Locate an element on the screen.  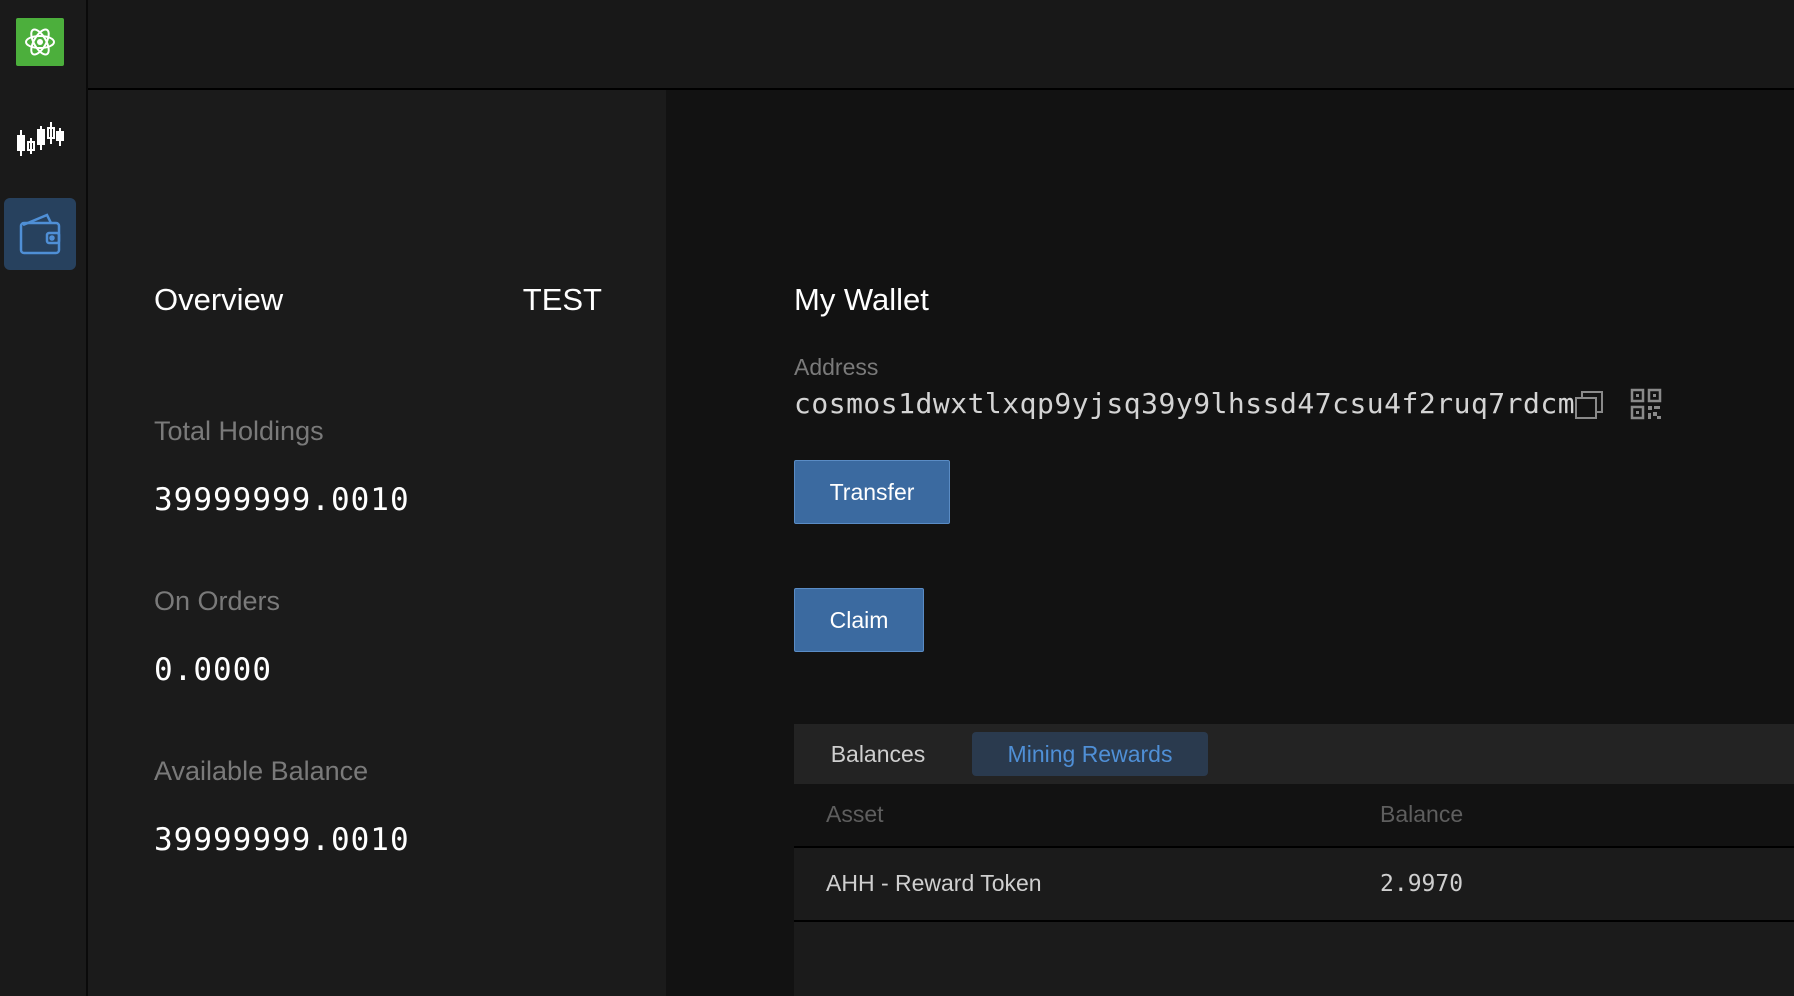
copy-icon is located at coordinates (1589, 405).